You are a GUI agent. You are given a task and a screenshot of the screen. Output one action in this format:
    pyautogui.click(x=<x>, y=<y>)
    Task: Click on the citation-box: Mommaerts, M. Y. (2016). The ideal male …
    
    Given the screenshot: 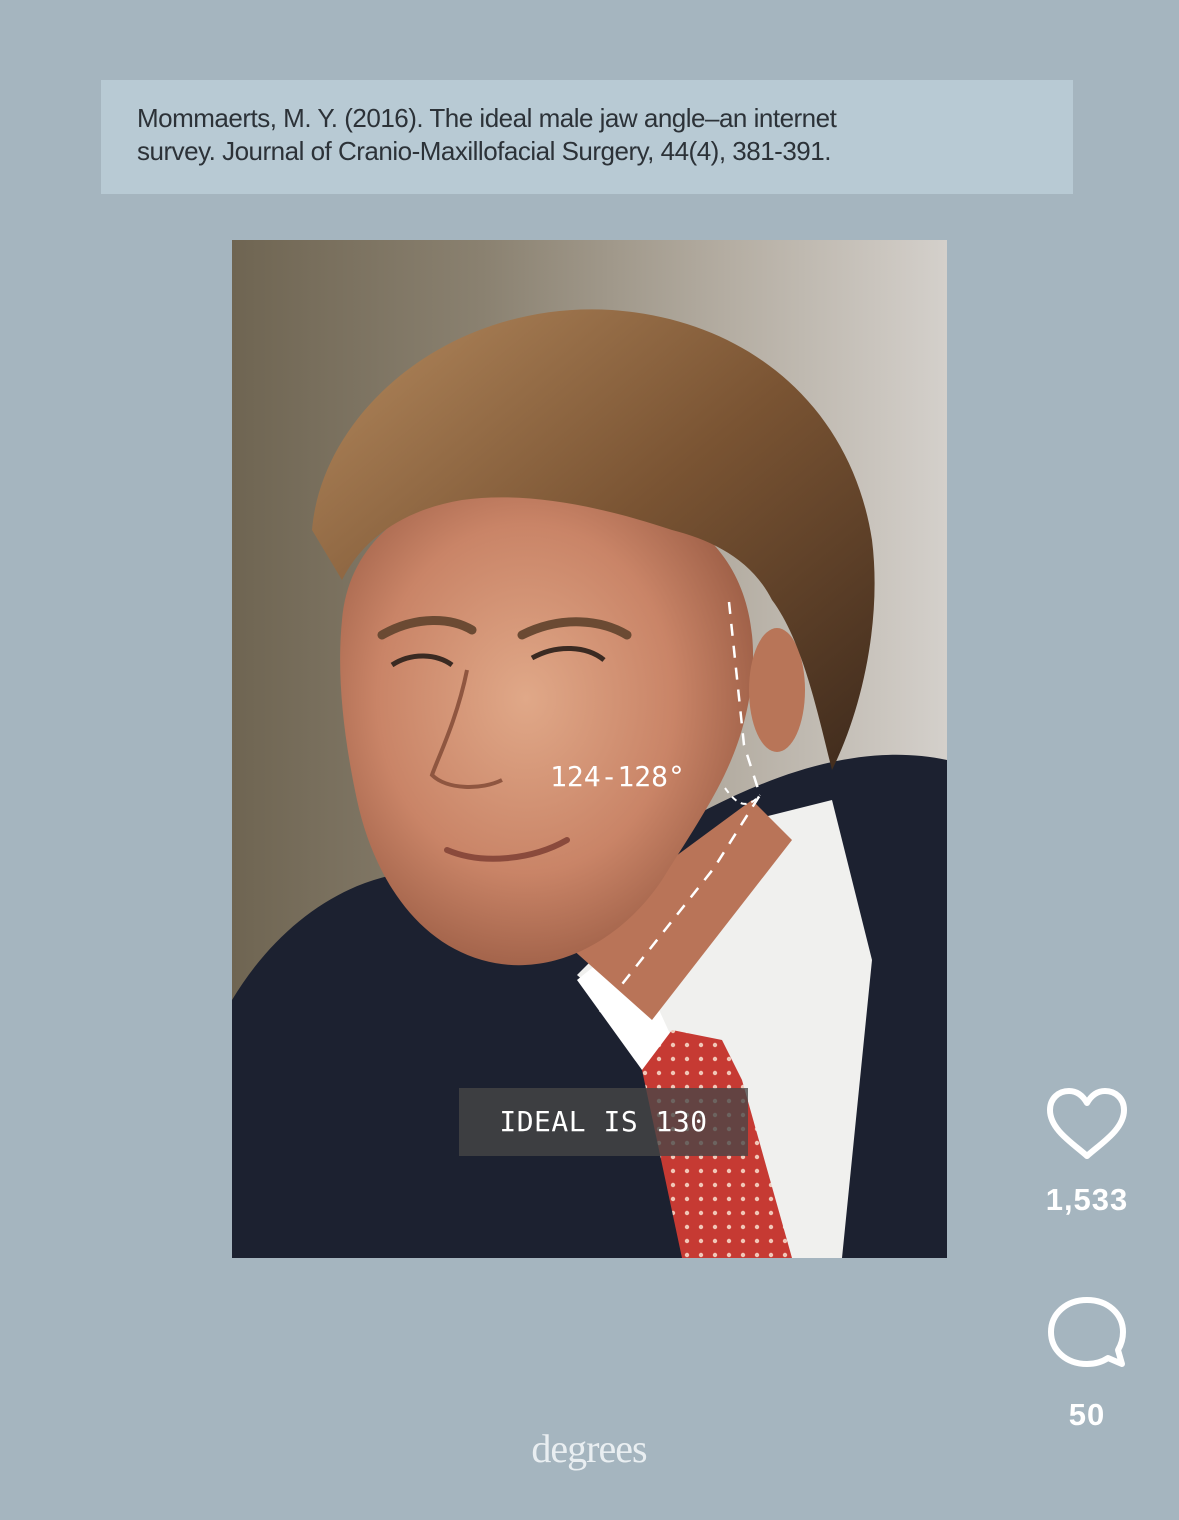 What is the action you would take?
    pyautogui.click(x=587, y=137)
    